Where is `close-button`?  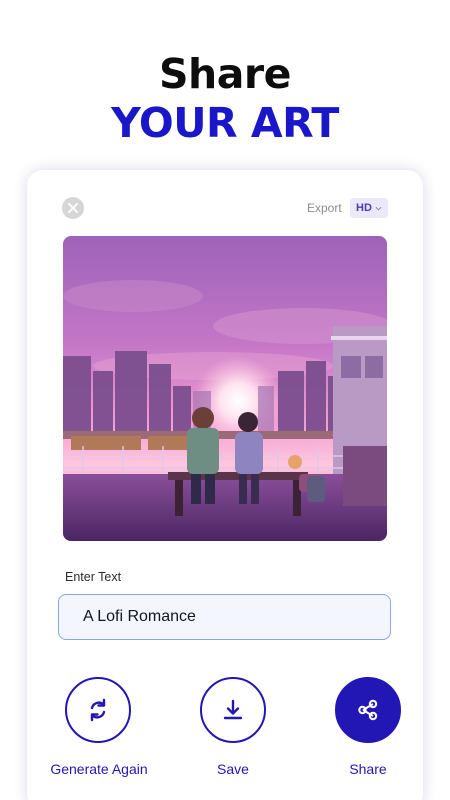
close-button is located at coordinates (73, 208).